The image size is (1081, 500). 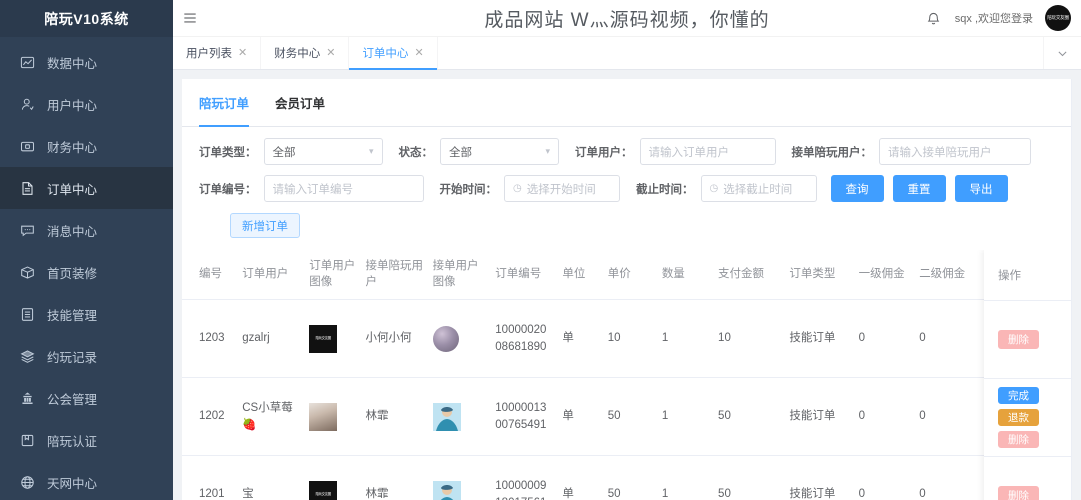 What do you see at coordinates (626, 339) in the screenshot?
I see `table-row: 1203 gzalrj 陪玩交友圈 小何小何 1000002008681890` at bounding box center [626, 339].